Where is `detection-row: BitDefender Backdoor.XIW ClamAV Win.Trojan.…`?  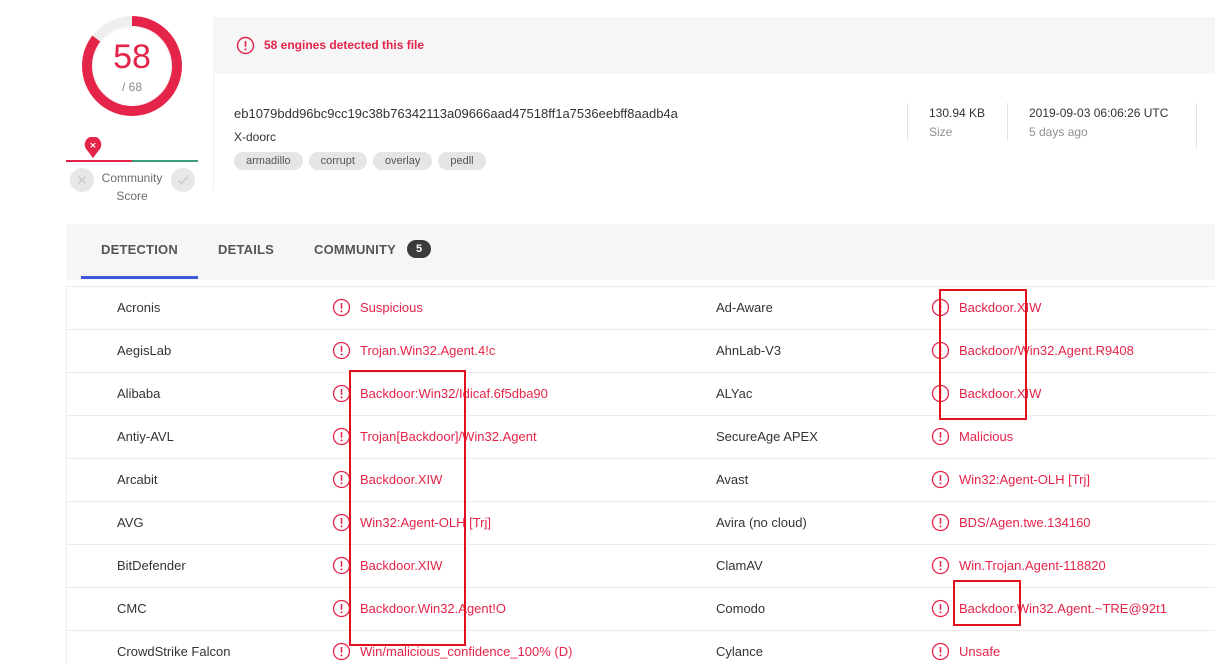 detection-row: BitDefender Backdoor.XIW ClamAV Win.Trojan.… is located at coordinates (640, 565).